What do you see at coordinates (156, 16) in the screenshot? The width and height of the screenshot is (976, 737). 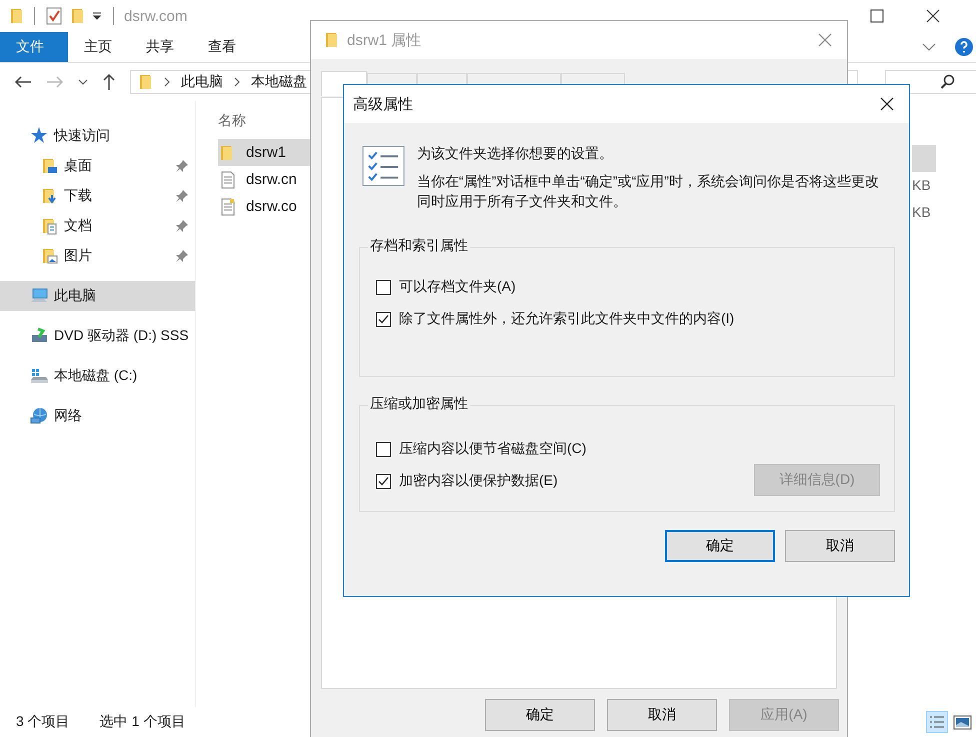 I see `window-title: dsrw.com` at bounding box center [156, 16].